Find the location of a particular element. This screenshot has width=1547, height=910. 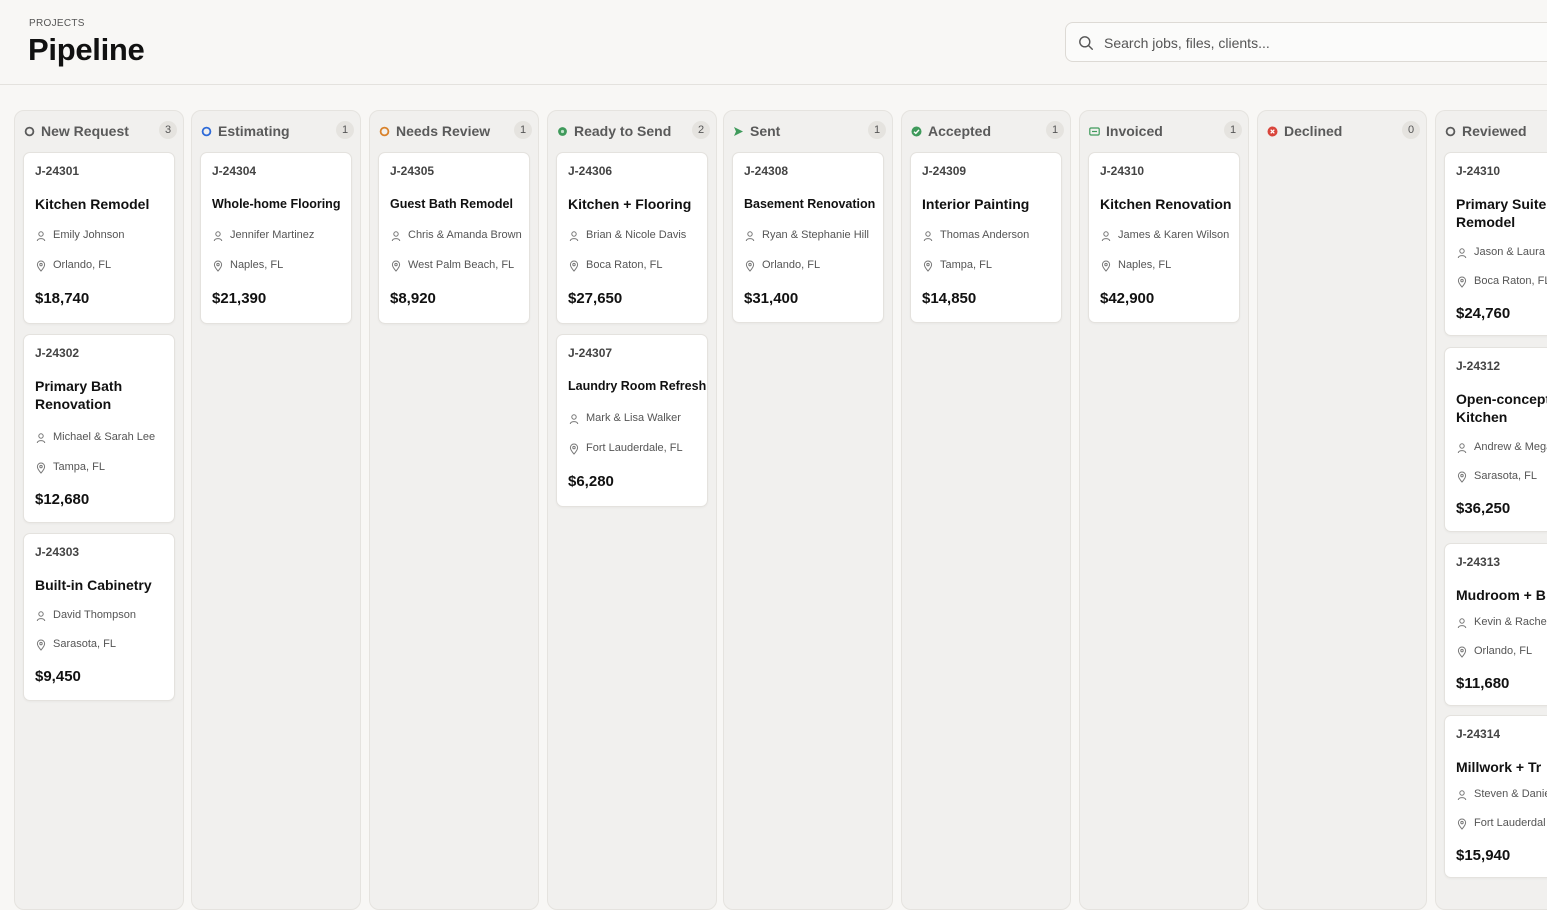

column-header: Accepted 1 is located at coordinates (986, 131).